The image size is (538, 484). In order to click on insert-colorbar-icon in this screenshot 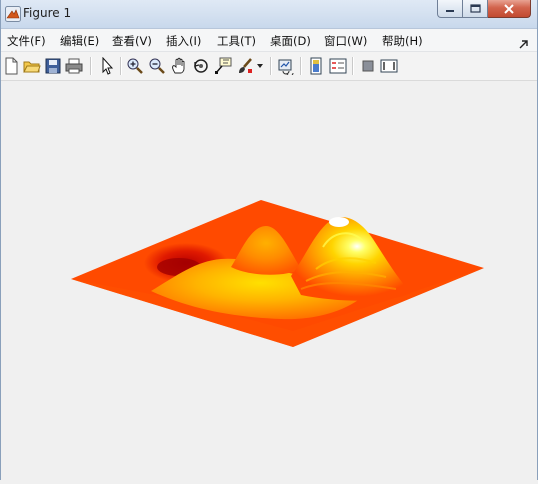, I will do `click(316, 66)`.